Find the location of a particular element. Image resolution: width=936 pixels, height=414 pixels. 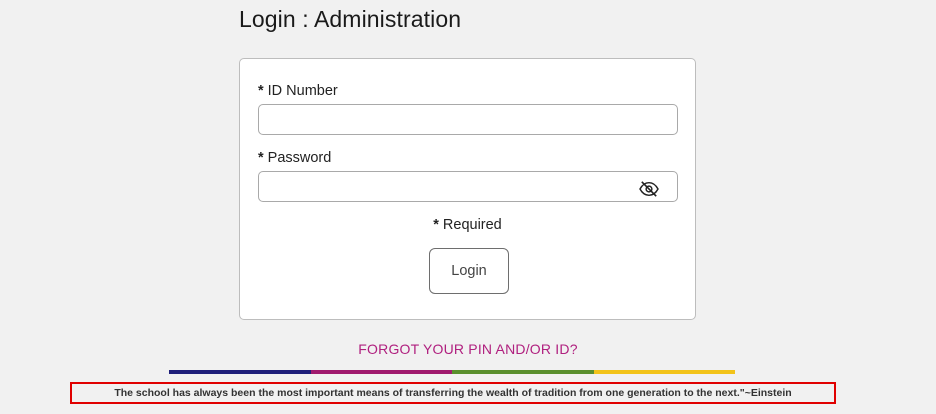

divider-segment-magenta is located at coordinates (381, 372).